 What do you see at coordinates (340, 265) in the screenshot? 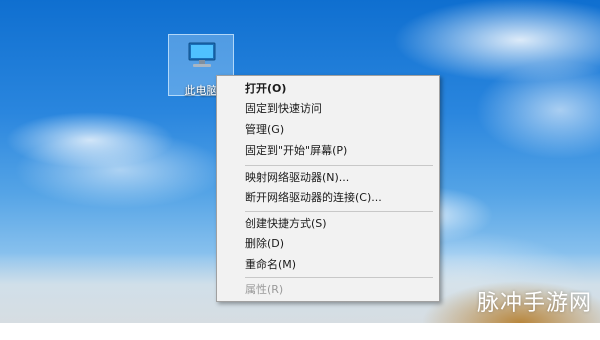
I see `menu-item-rename: 重命名(M)` at bounding box center [340, 265].